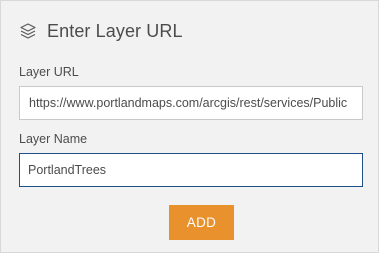 Image resolution: width=379 pixels, height=253 pixels. What do you see at coordinates (191, 170) in the screenshot?
I see `layer-name-input` at bounding box center [191, 170].